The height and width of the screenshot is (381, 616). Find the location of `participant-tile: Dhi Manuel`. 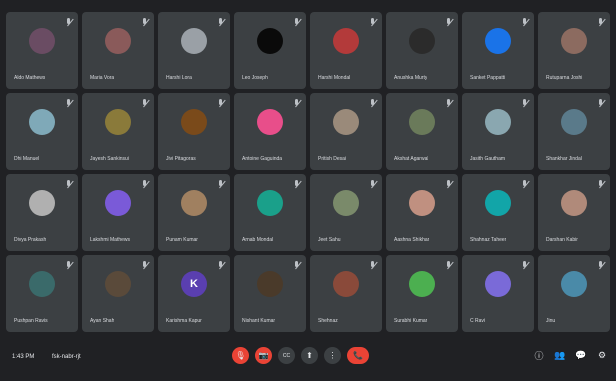

participant-tile: Dhi Manuel is located at coordinates (42, 131).